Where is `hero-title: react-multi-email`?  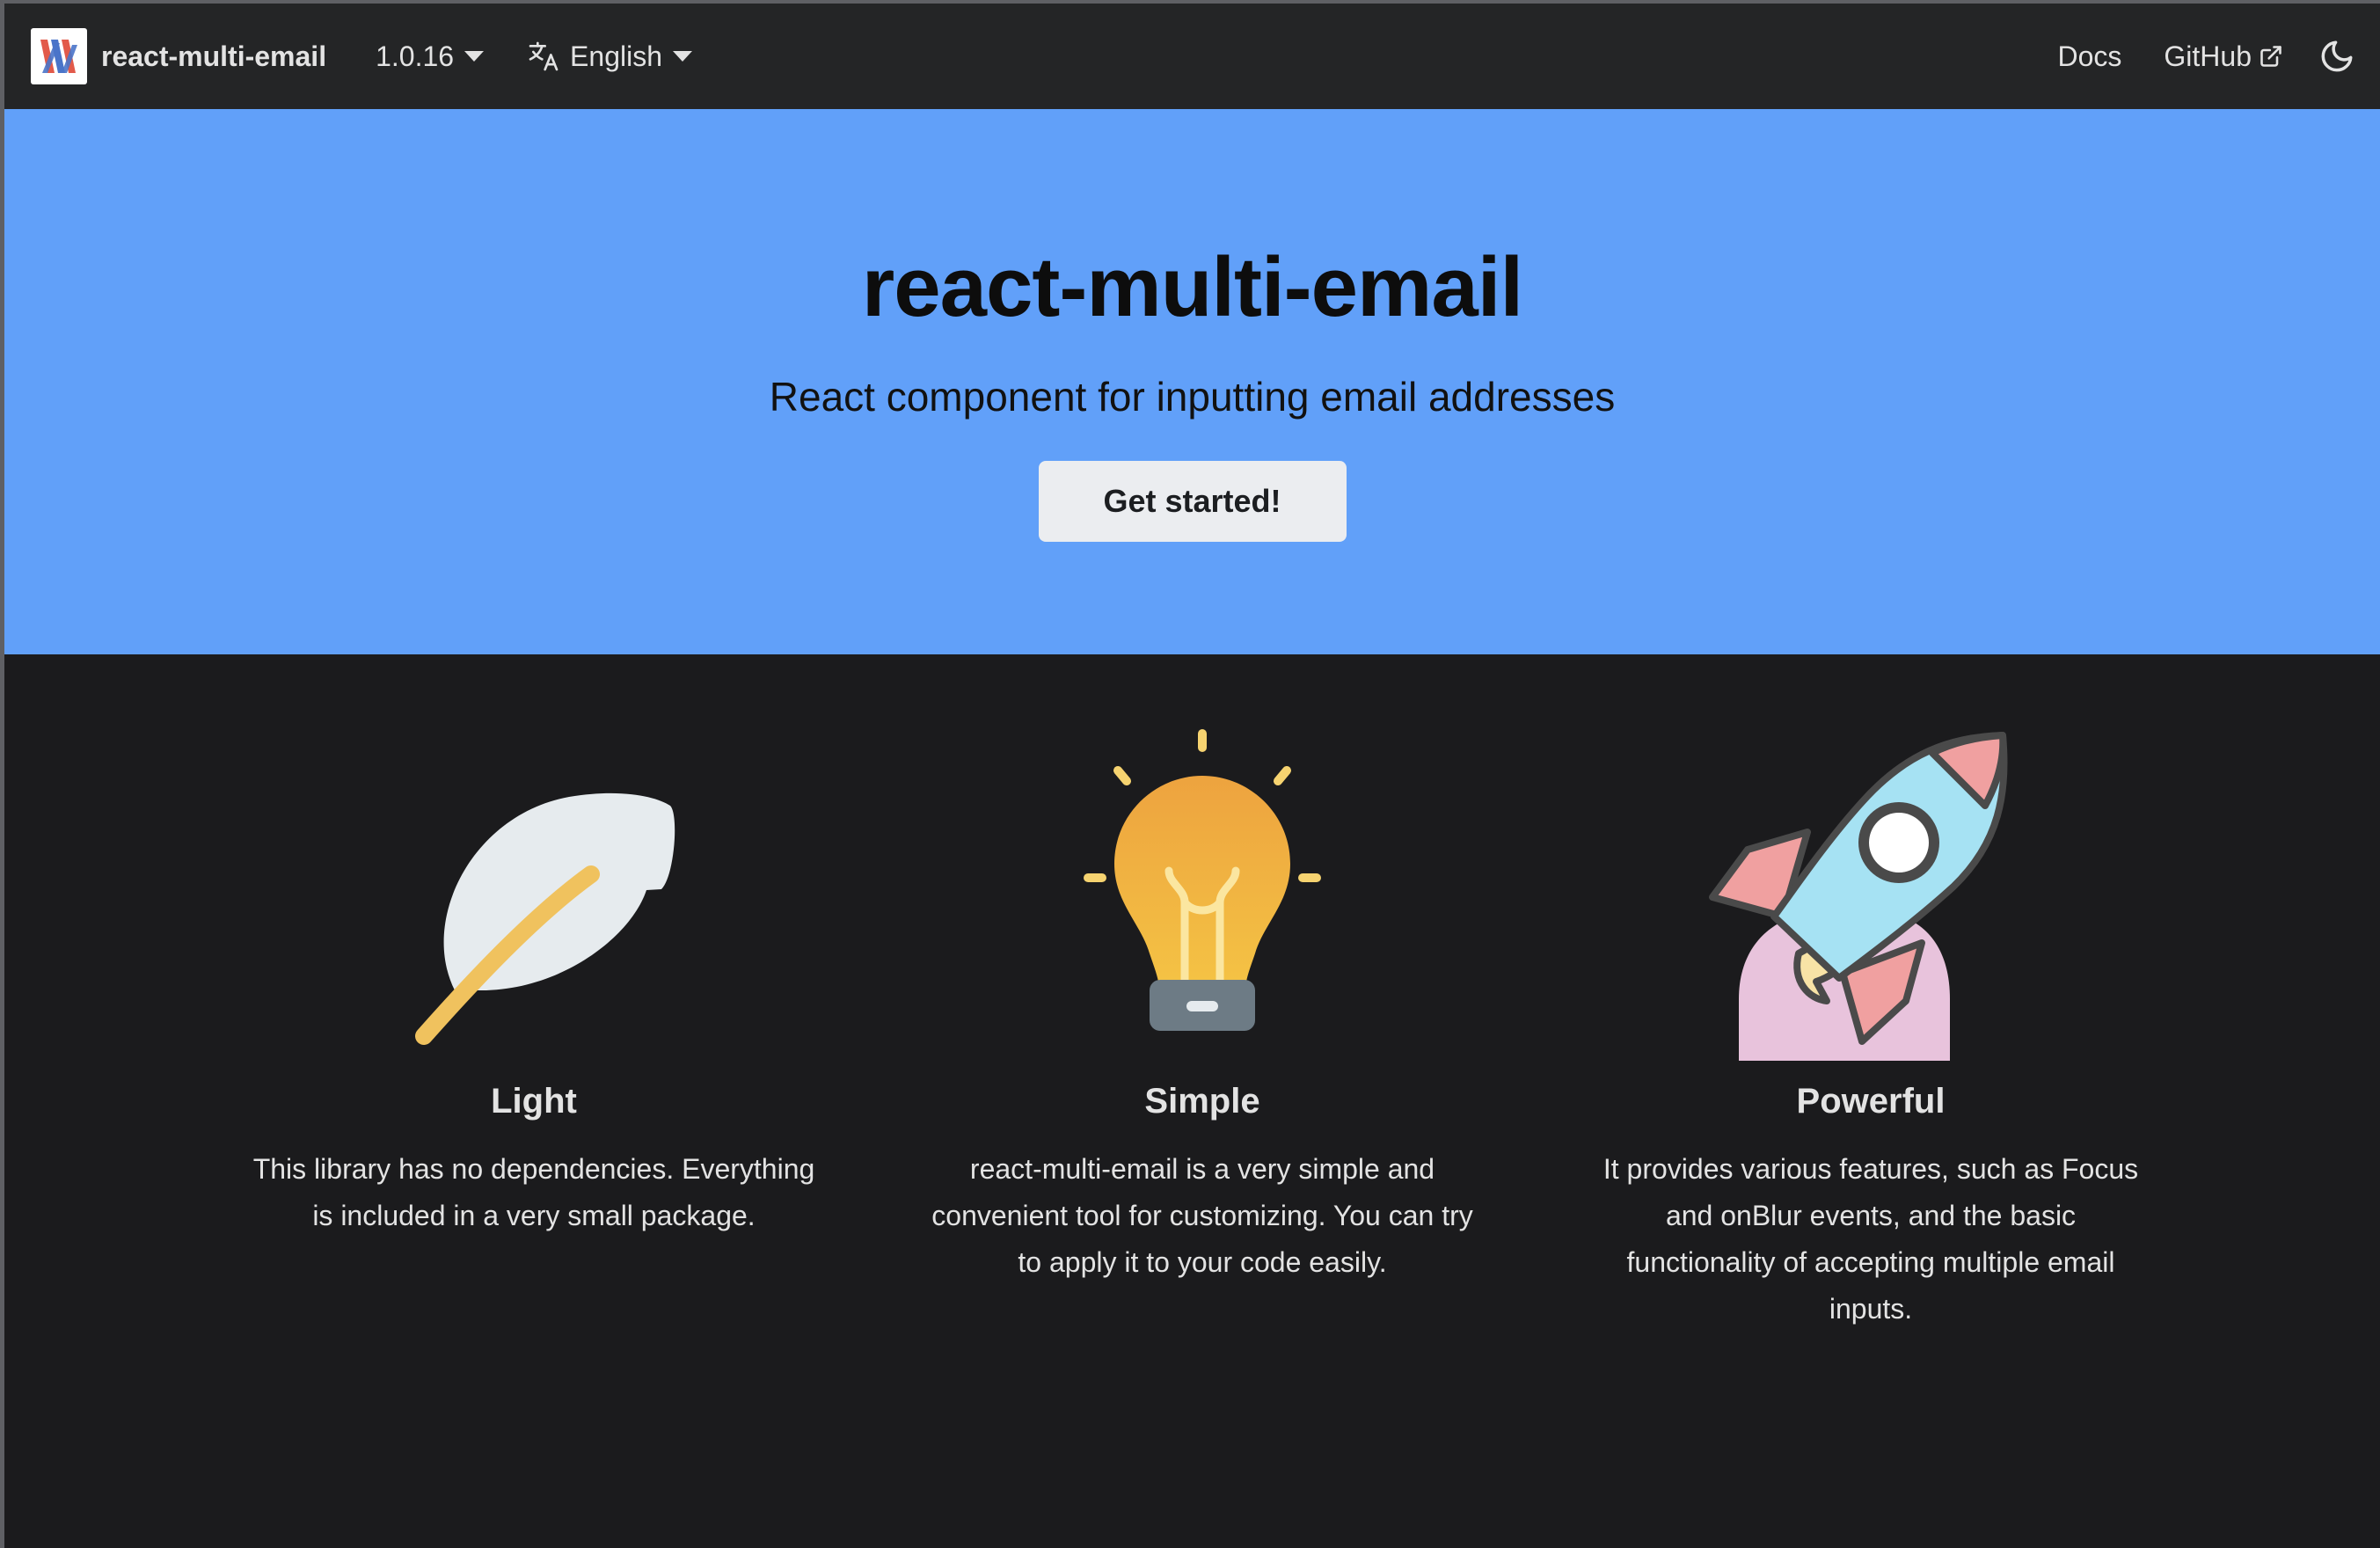 hero-title: react-multi-email is located at coordinates (1192, 287).